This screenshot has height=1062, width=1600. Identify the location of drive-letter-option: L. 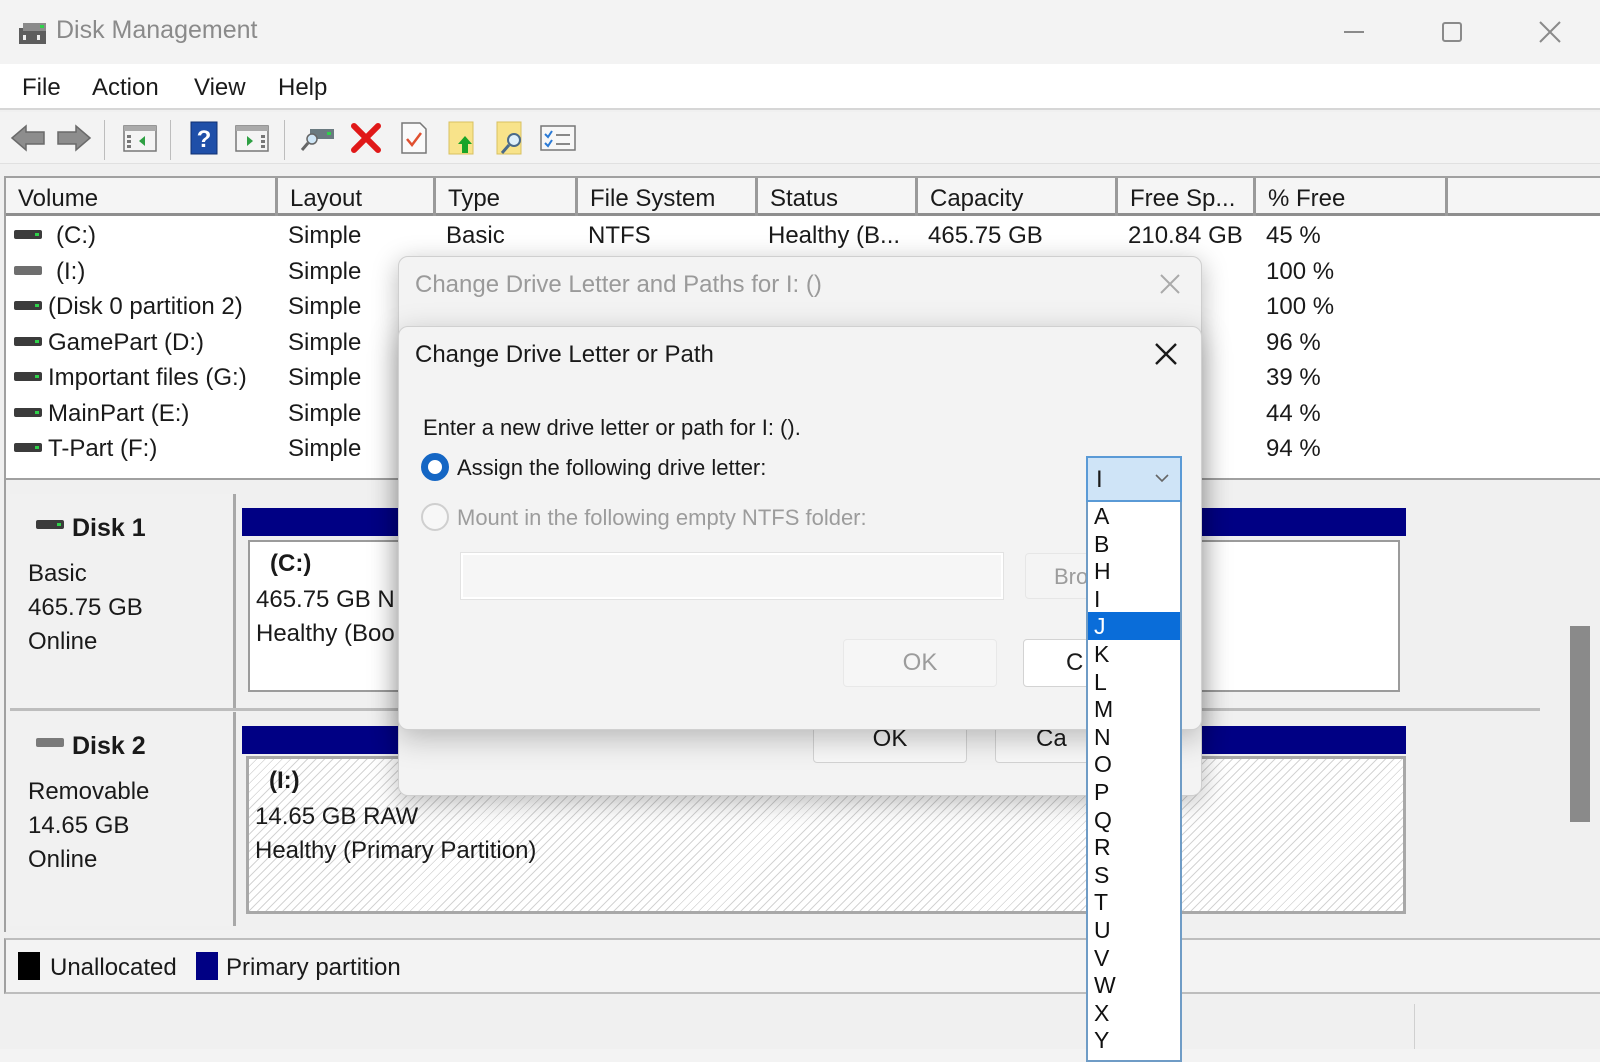
(1134, 682).